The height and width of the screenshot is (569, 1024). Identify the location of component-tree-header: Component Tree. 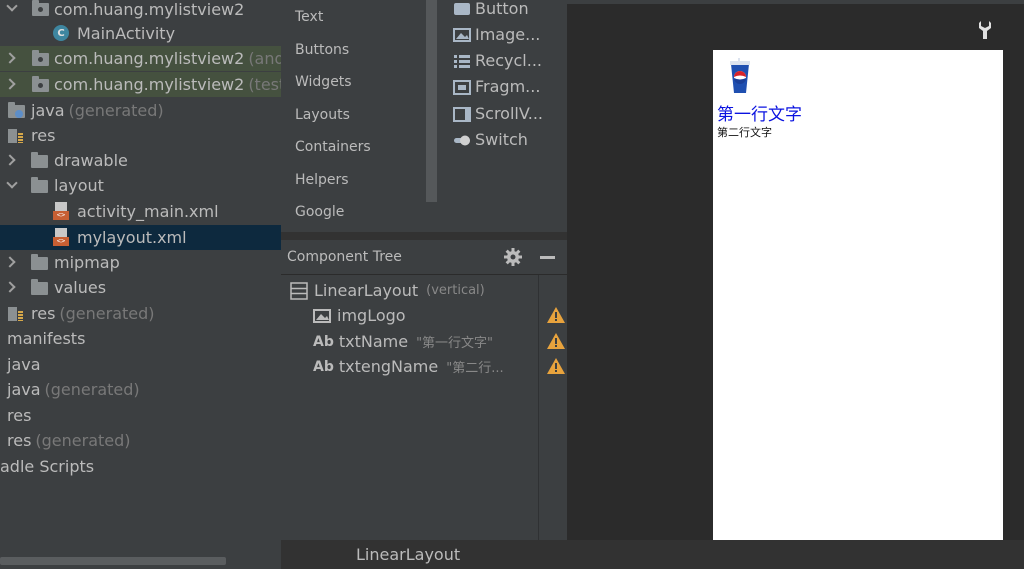
(424, 257).